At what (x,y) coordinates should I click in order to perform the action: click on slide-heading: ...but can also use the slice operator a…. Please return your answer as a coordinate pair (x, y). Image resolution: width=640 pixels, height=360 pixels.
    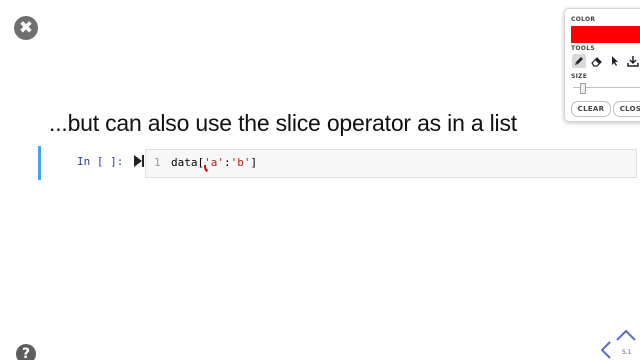
    Looking at the image, I should click on (283, 123).